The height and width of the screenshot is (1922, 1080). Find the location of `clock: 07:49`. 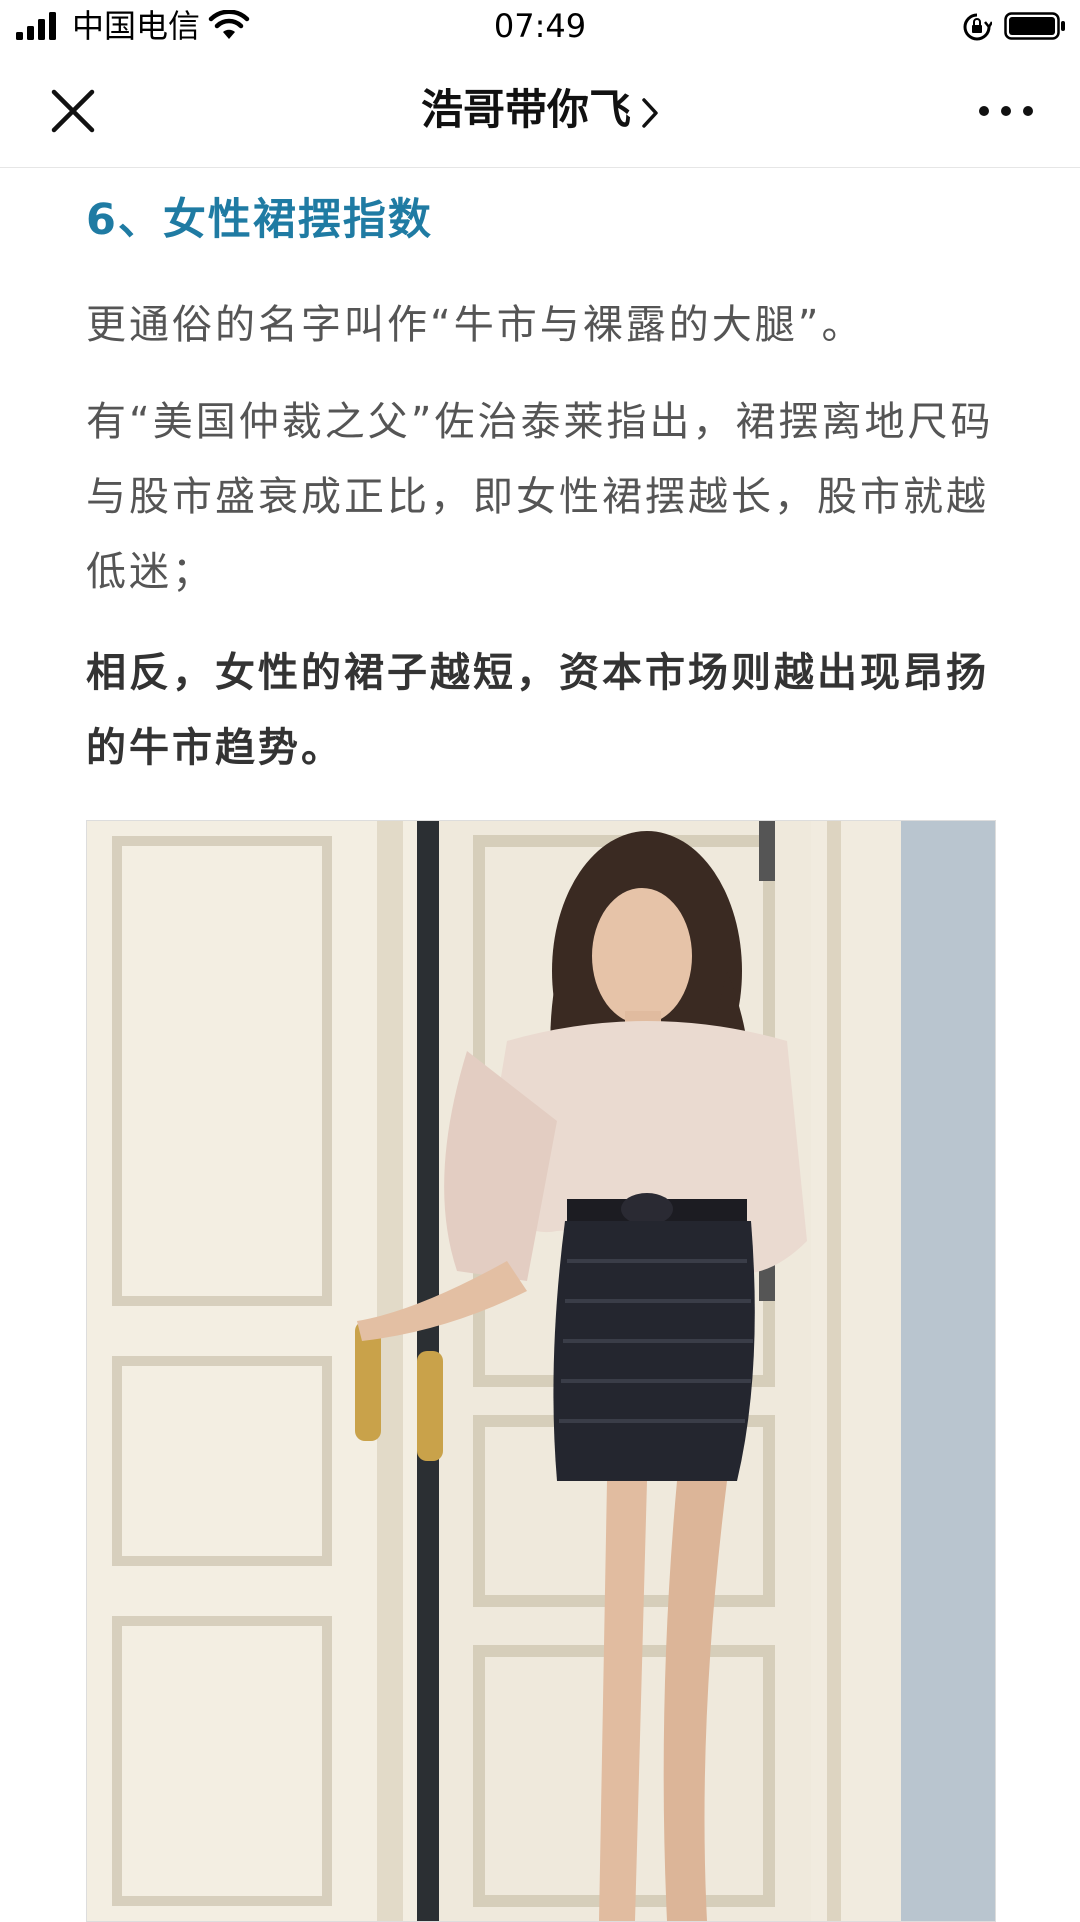

clock: 07:49 is located at coordinates (540, 26).